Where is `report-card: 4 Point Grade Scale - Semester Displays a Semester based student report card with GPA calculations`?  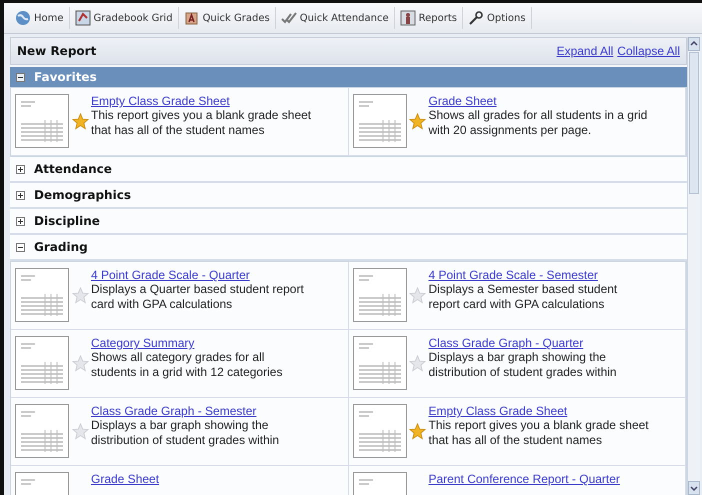
report-card: 4 Point Grade Scale - Semester Displays a Semester based student report card with GPA calculations is located at coordinates (517, 296).